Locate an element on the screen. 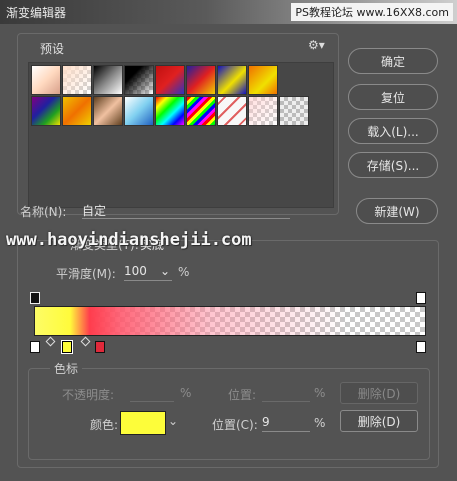 The width and height of the screenshot is (457, 481). color-swatch is located at coordinates (143, 423).